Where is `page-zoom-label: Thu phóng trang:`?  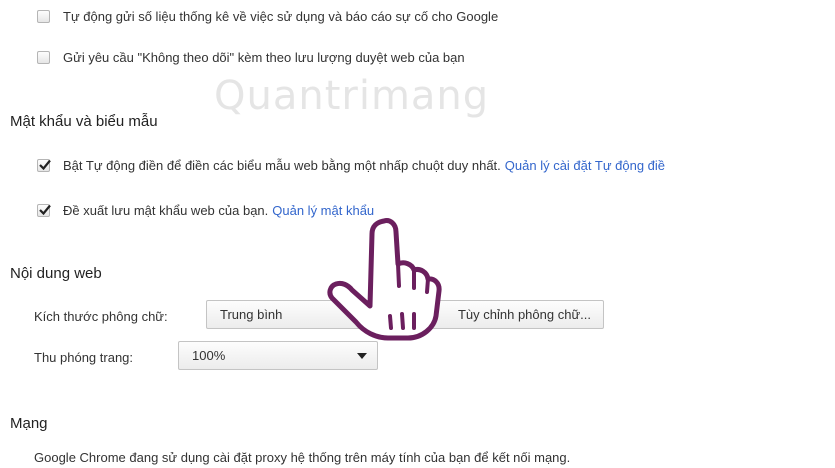
page-zoom-label: Thu phóng trang: is located at coordinates (84, 357).